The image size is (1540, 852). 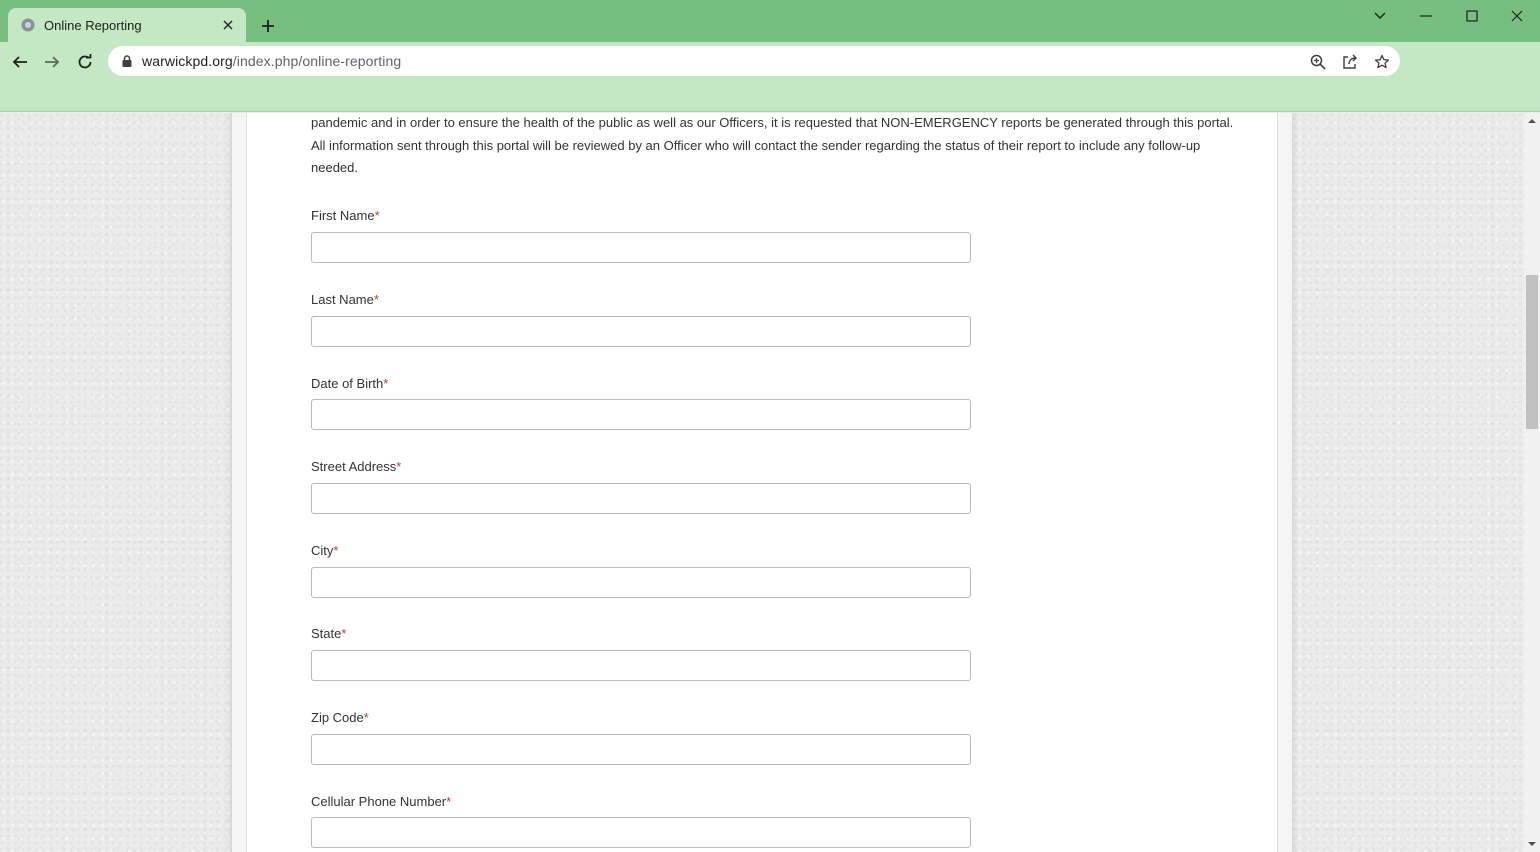 I want to click on minimize-icon, so click(x=1426, y=16).